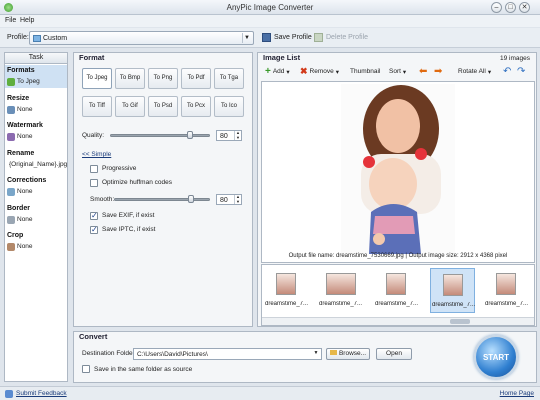  I want to click on huffman-checkbox, so click(94, 183).